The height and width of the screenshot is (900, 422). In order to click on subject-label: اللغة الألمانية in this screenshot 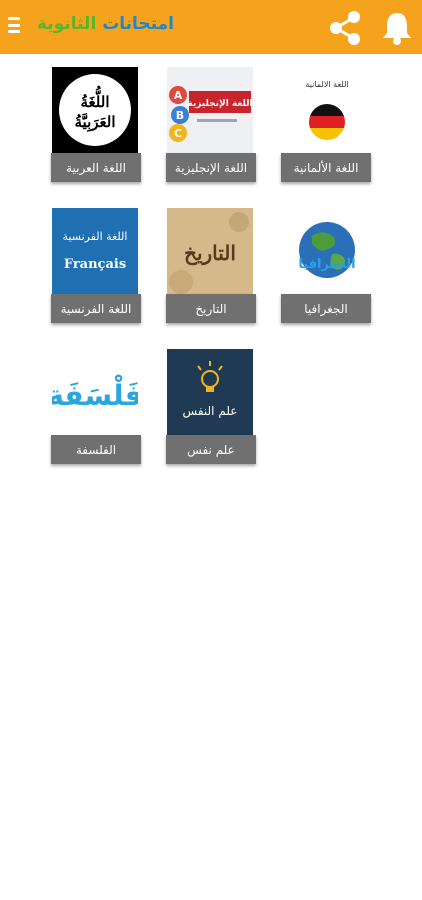, I will do `click(326, 167)`.